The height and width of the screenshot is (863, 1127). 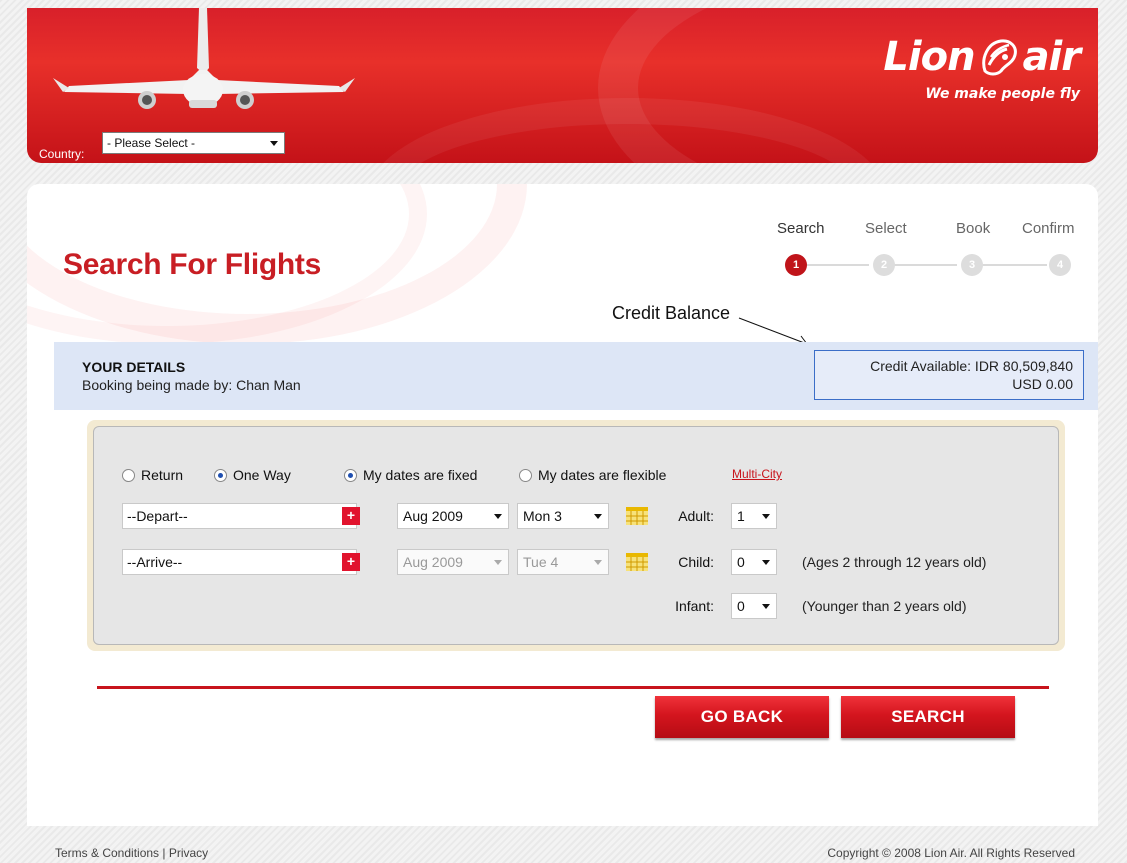 I want to click on multi-city-link: Multi-City, so click(x=757, y=474).